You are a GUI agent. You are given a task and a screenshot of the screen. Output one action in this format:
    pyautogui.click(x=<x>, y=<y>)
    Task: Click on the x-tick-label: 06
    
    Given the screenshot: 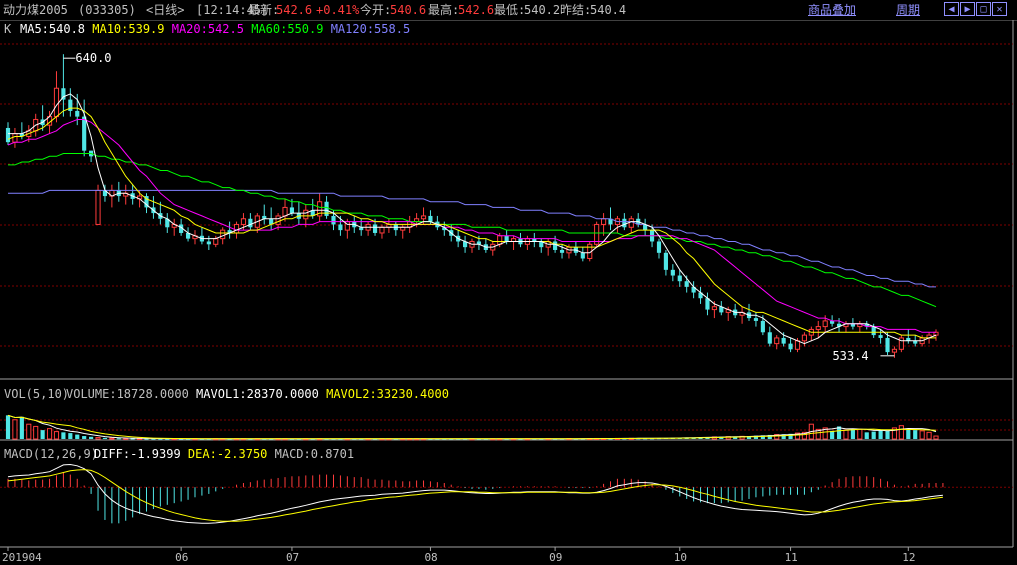 What is the action you would take?
    pyautogui.click(x=181, y=557)
    